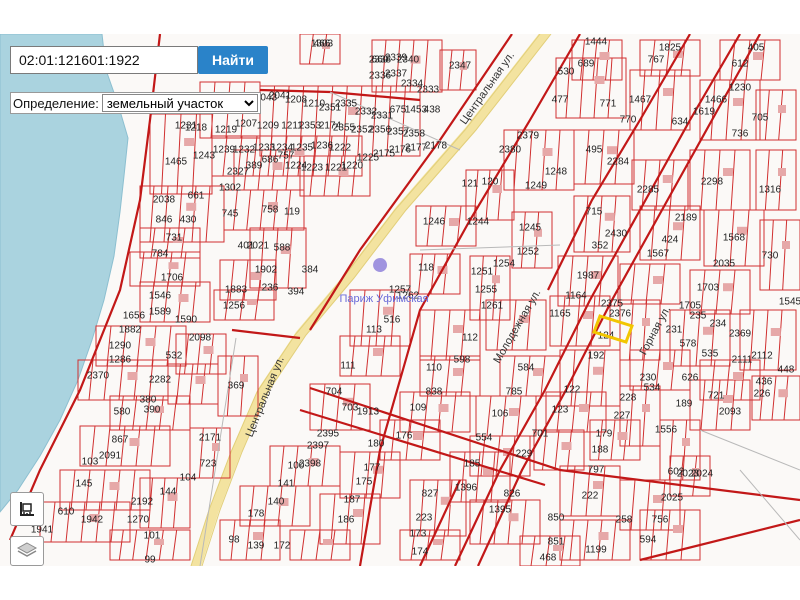 Image resolution: width=800 pixels, height=600 pixels. I want to click on parcel-number-label: 2333, so click(428, 90).